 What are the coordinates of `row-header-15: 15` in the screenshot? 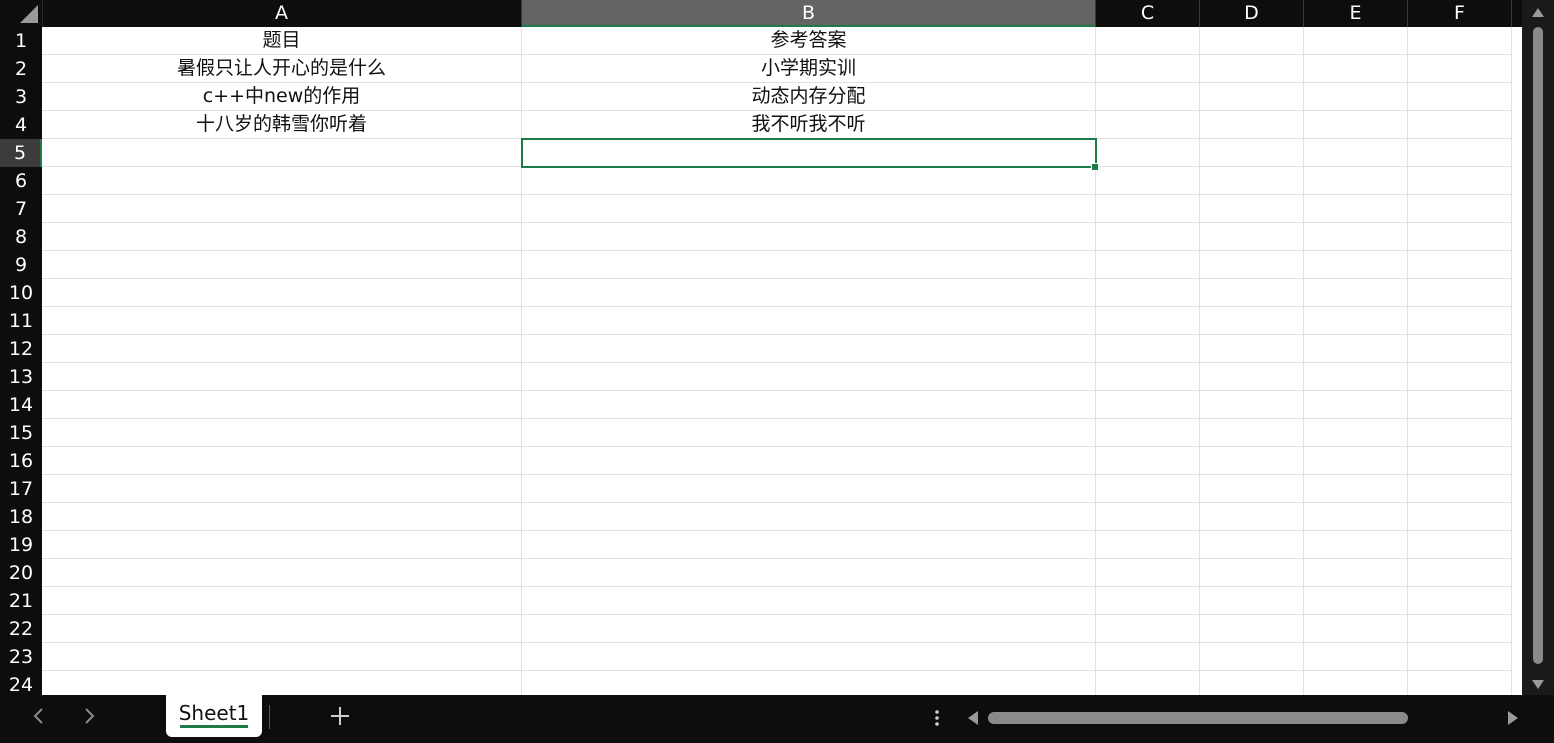 It's located at (21, 433).